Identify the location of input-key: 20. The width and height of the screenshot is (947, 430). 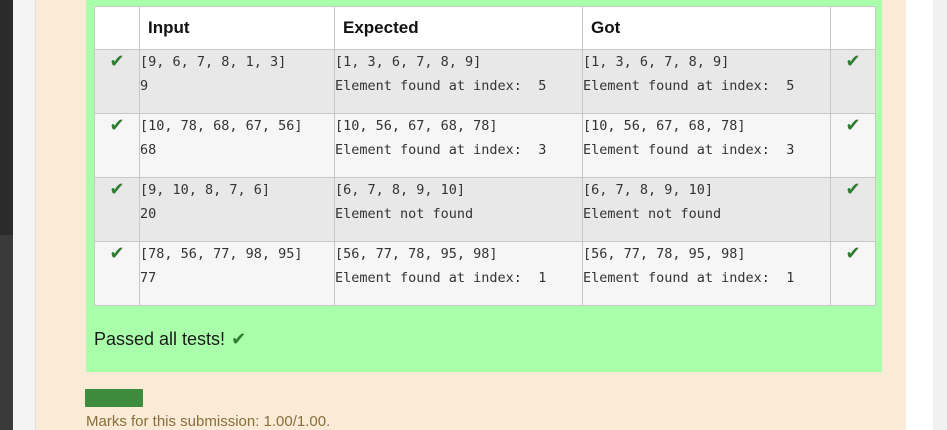
(148, 214).